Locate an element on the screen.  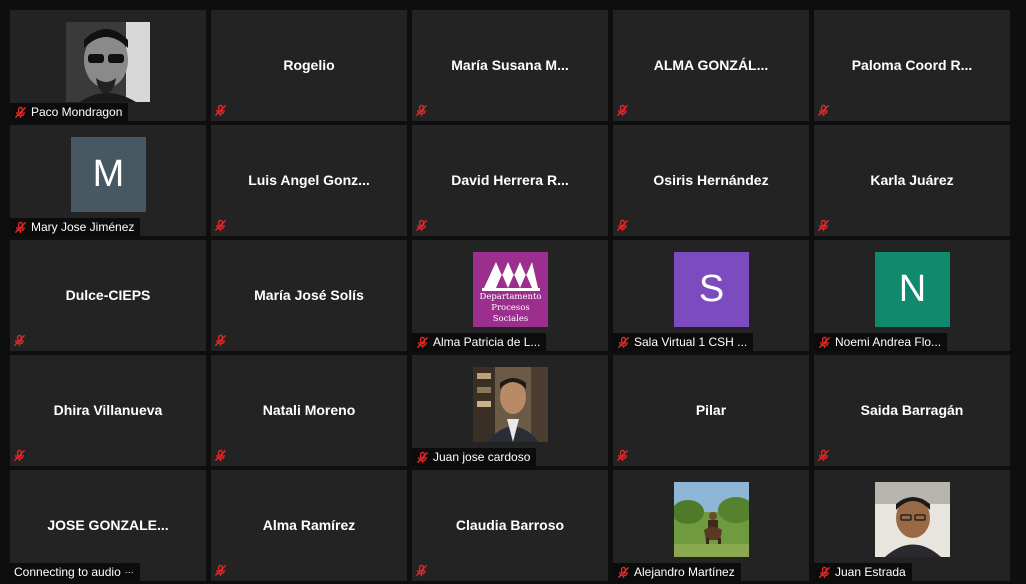
loading-dots-icon: ··· is located at coordinates (129, 572).